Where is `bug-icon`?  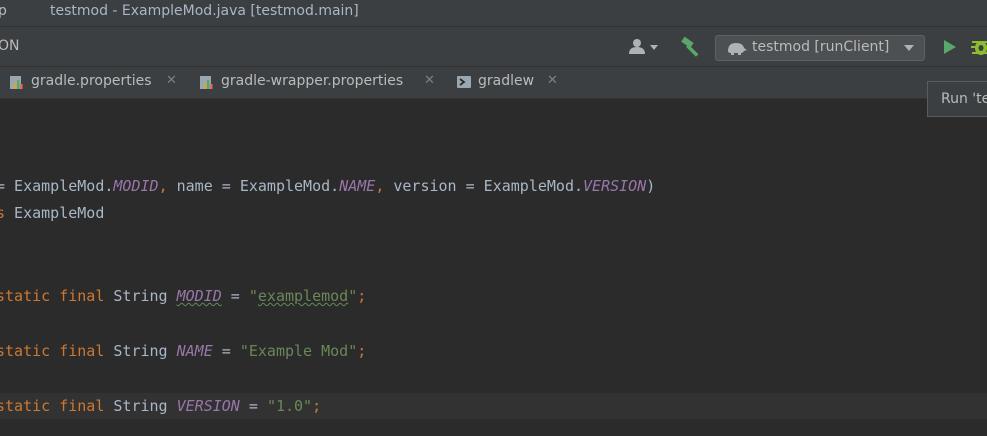
bug-icon is located at coordinates (979, 48).